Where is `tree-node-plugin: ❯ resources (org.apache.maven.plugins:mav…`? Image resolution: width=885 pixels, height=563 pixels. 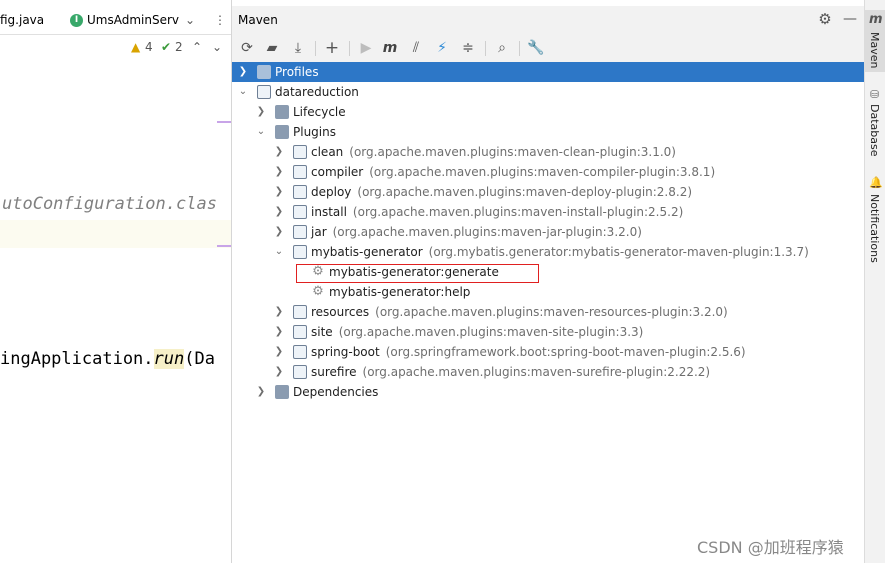 tree-node-plugin: ❯ resources (org.apache.maven.plugins:mav… is located at coordinates (548, 312).